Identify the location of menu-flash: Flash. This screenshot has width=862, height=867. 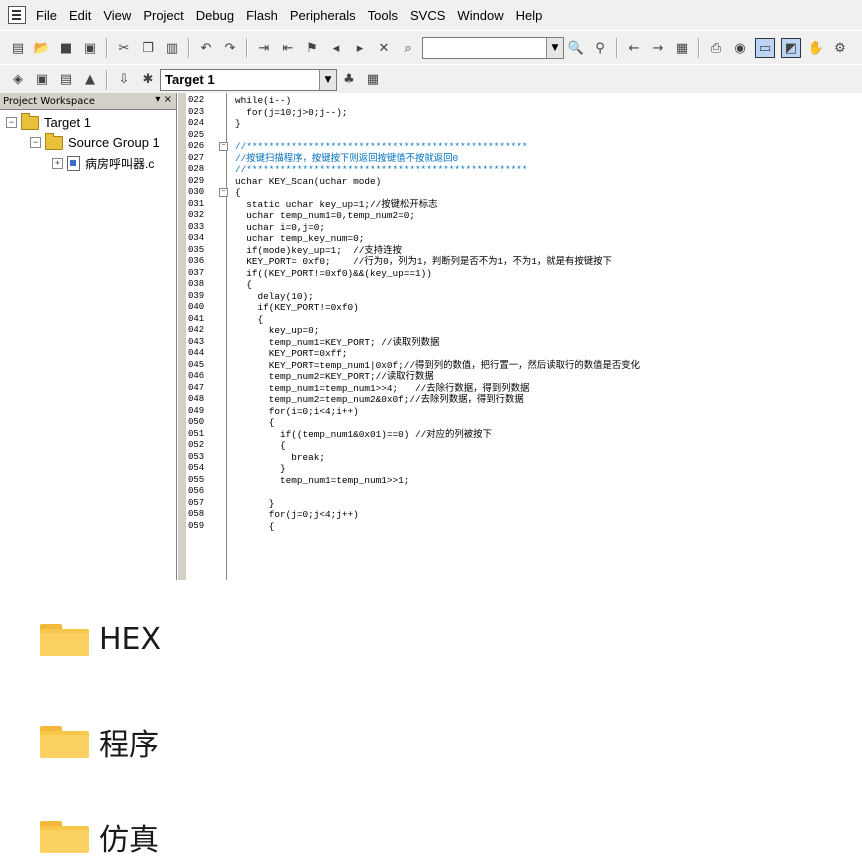
(262, 15).